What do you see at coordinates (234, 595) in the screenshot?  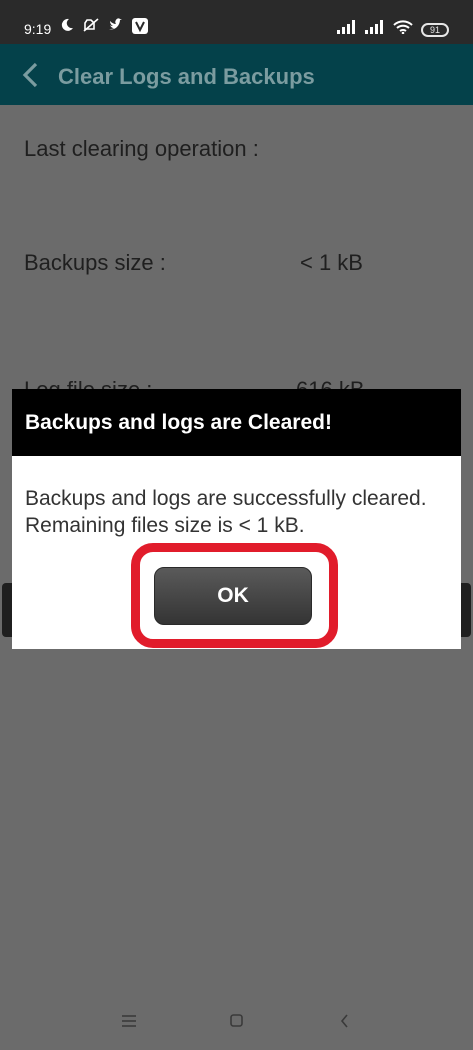 I see `highlight-ring` at bounding box center [234, 595].